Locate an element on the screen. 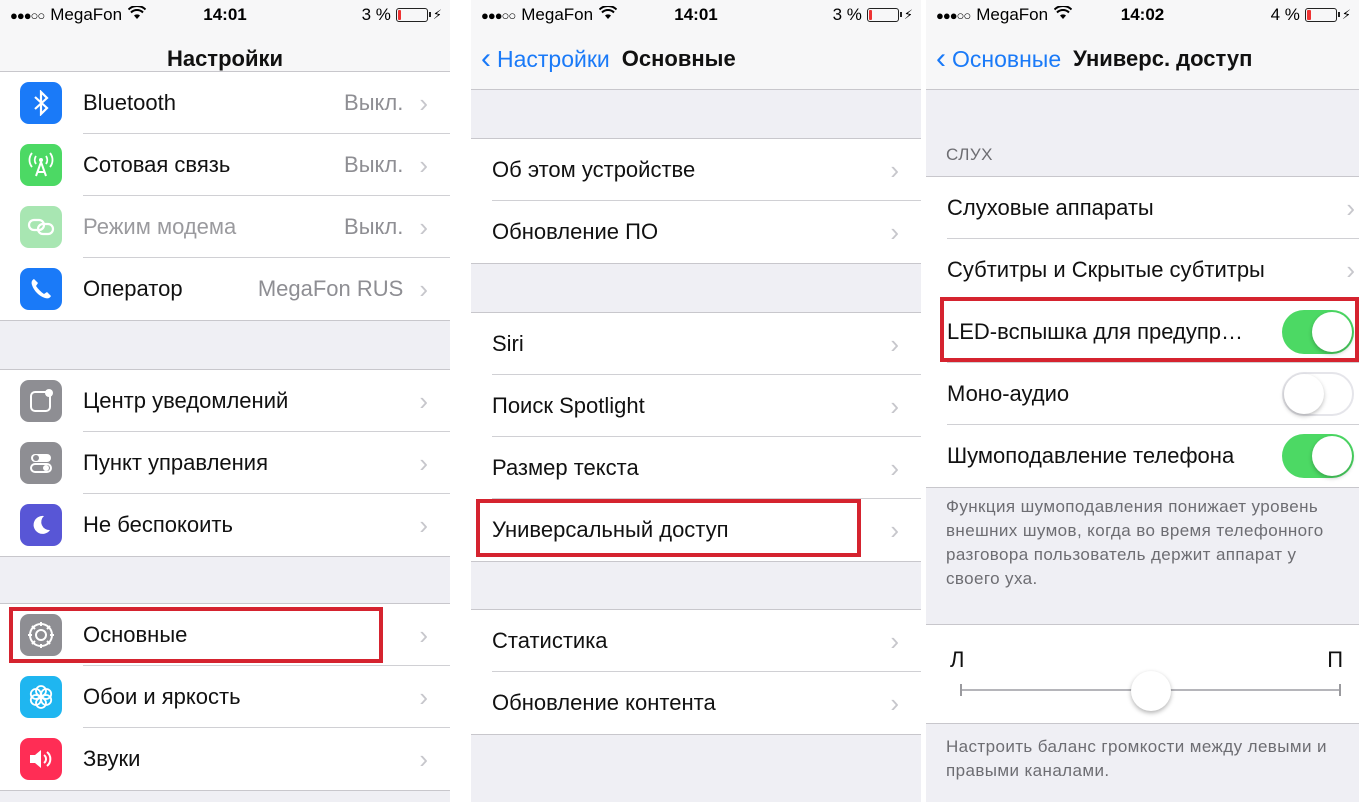 The height and width of the screenshot is (802, 1359). page-title: Настройки is located at coordinates (225, 58).